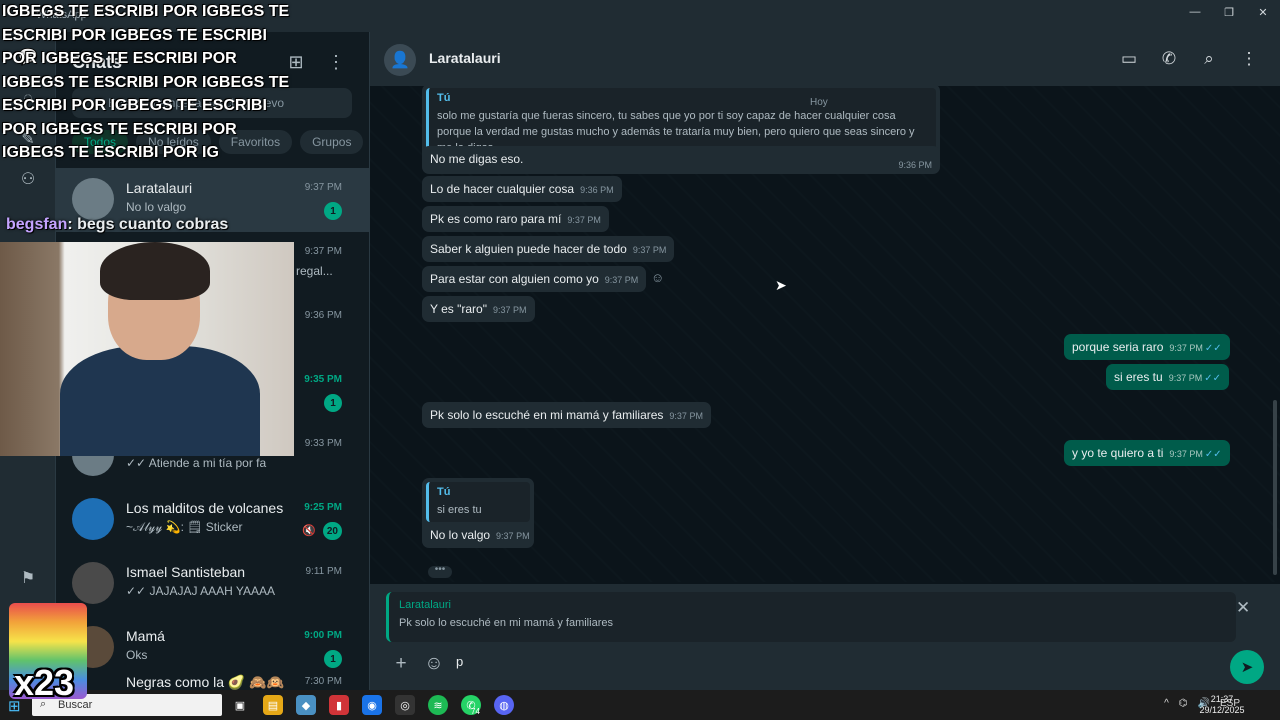  I want to click on chat-time: 9:11 PM, so click(324, 571).